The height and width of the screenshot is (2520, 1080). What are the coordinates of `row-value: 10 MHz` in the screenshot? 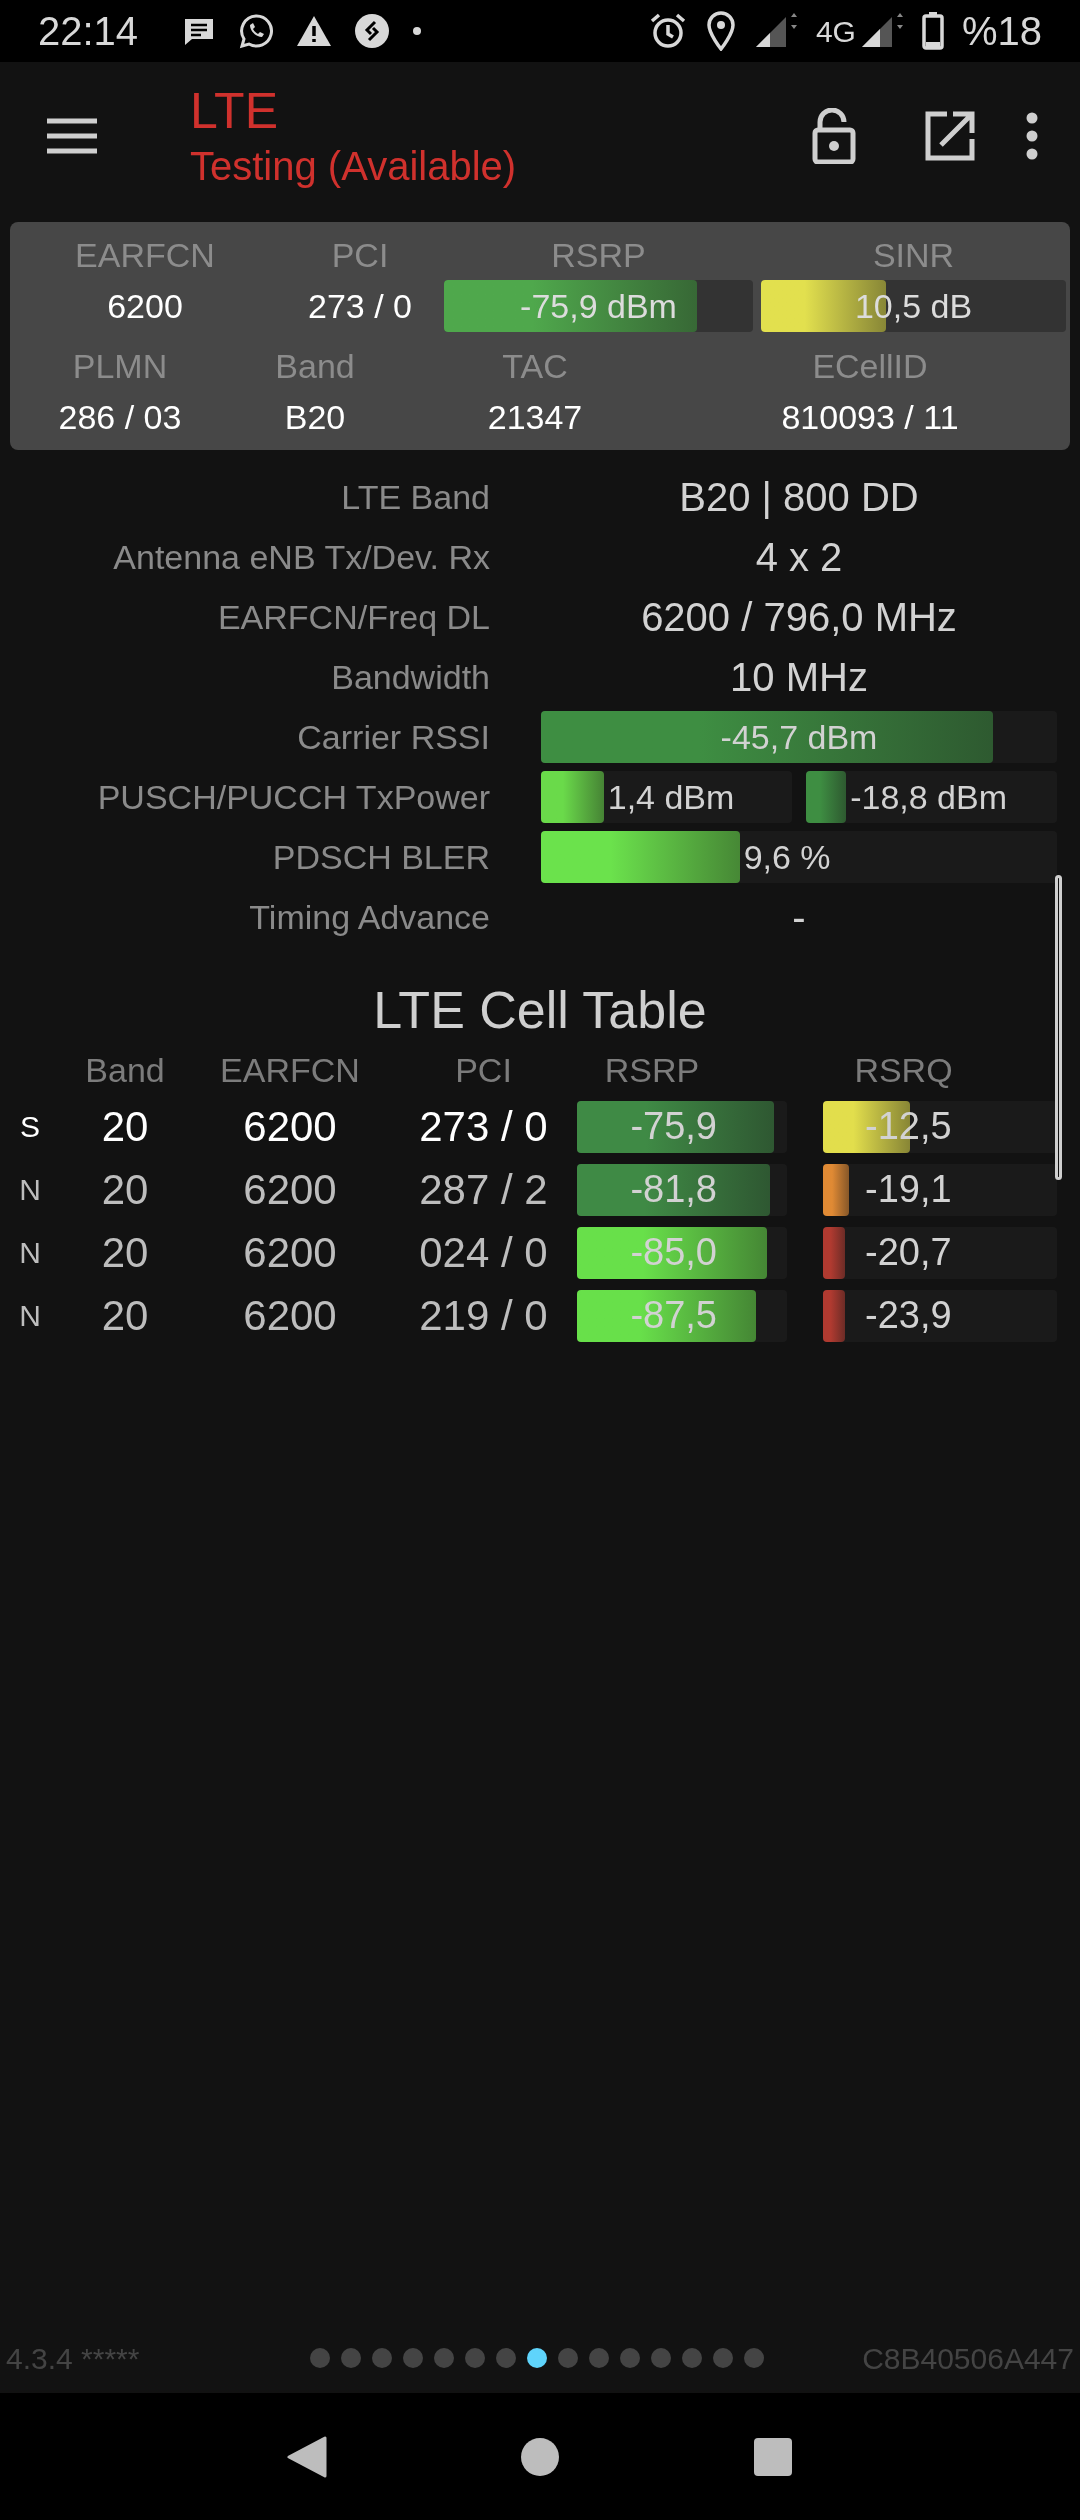 It's located at (799, 677).